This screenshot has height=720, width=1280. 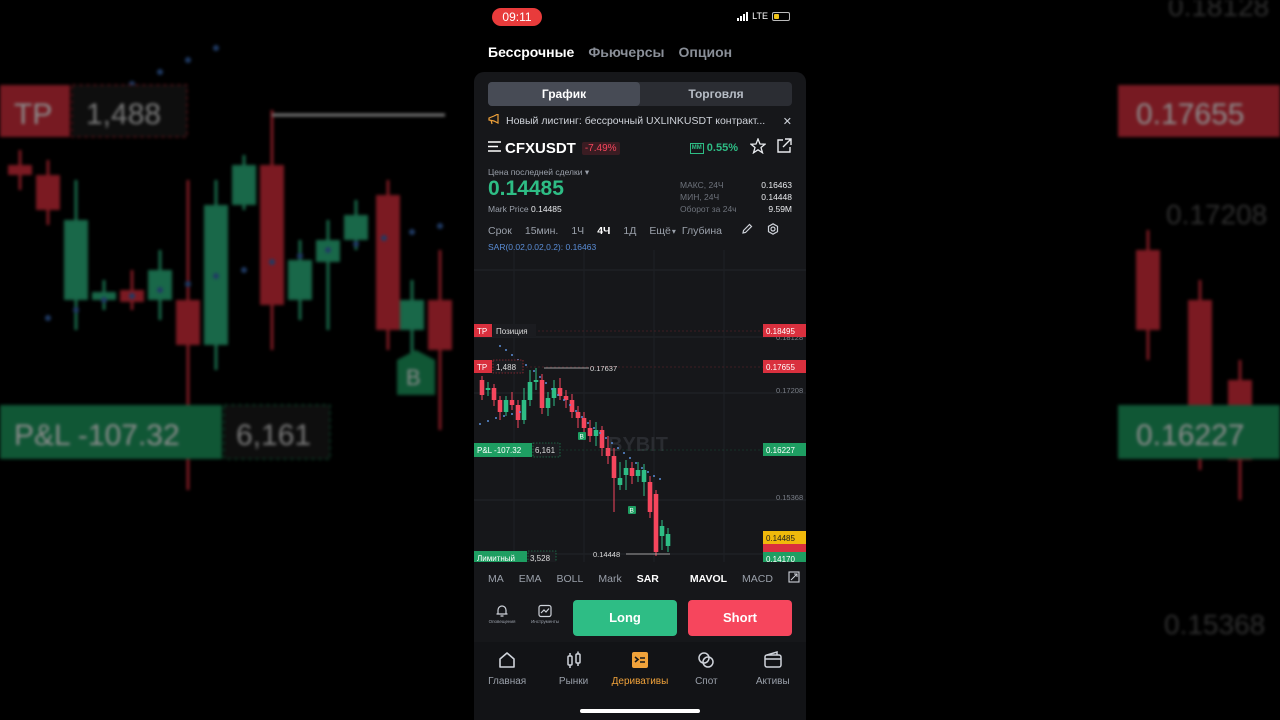 I want to click on menu-icon, so click(x=494, y=148).